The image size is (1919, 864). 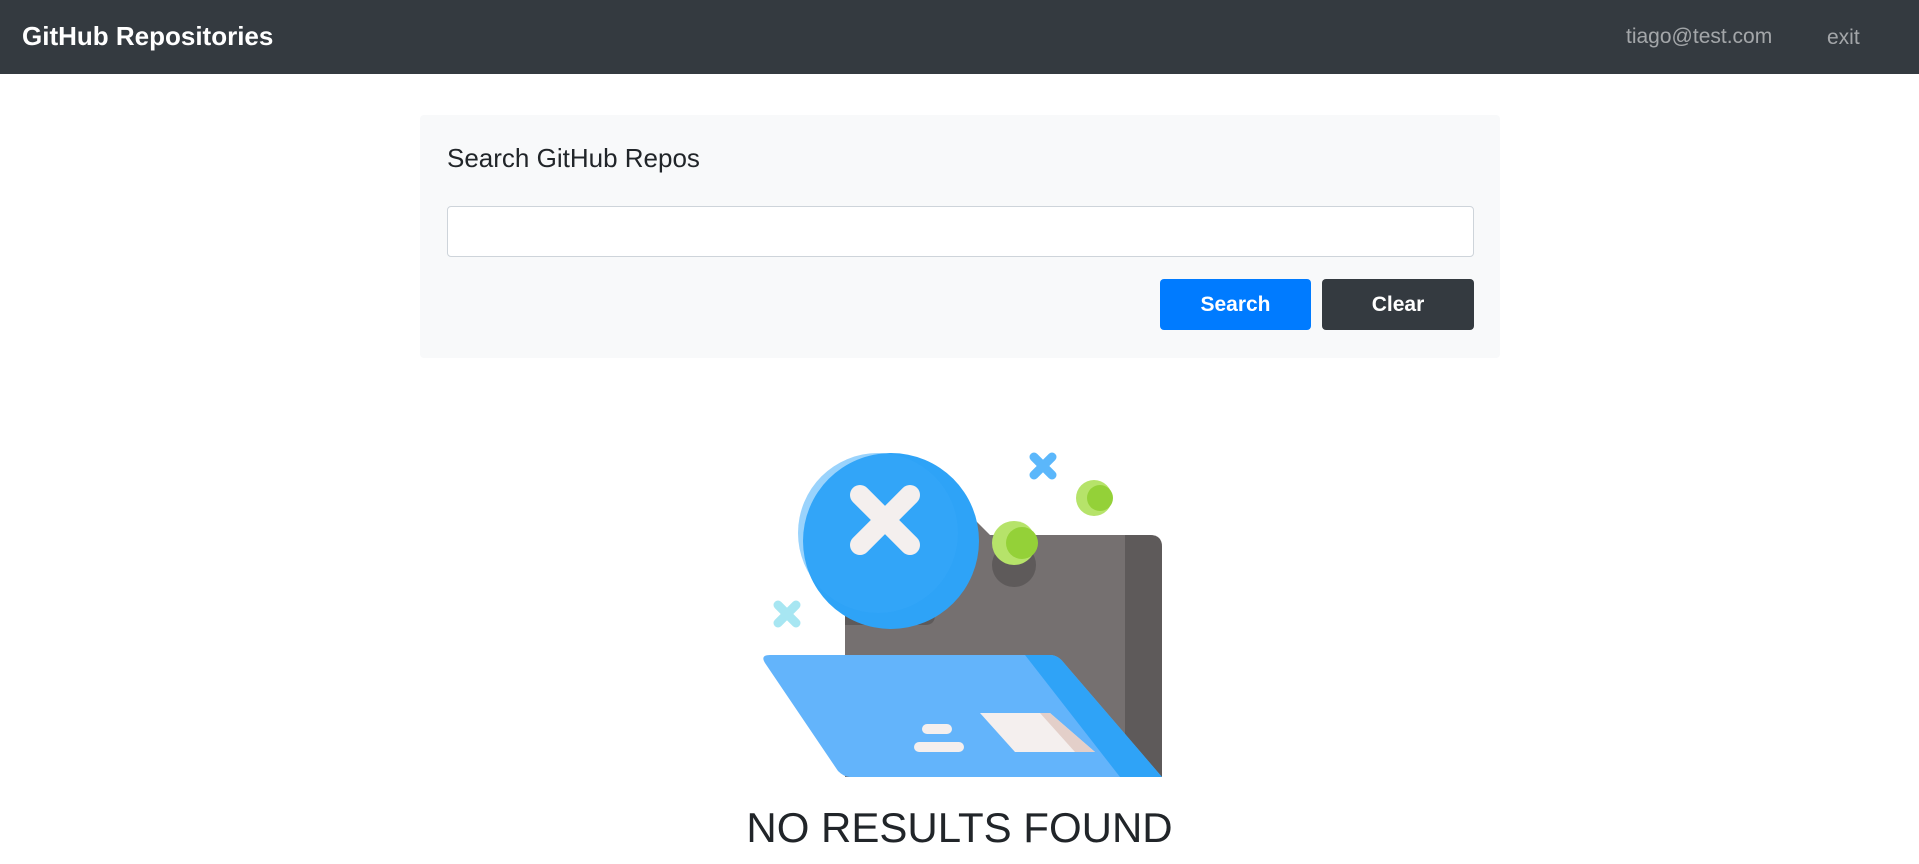 What do you see at coordinates (1398, 304) in the screenshot?
I see `clear-button: Clear` at bounding box center [1398, 304].